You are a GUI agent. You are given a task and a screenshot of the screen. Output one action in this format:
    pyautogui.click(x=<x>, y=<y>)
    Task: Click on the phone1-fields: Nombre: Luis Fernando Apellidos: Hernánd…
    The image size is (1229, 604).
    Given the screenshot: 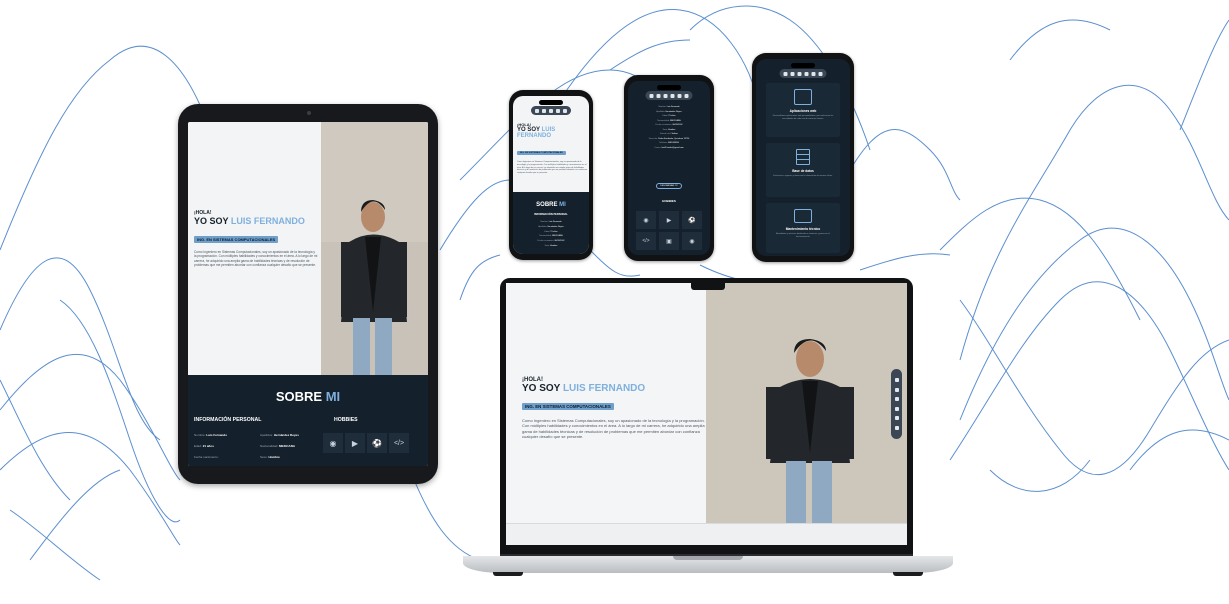 What is the action you would take?
    pyautogui.click(x=551, y=234)
    